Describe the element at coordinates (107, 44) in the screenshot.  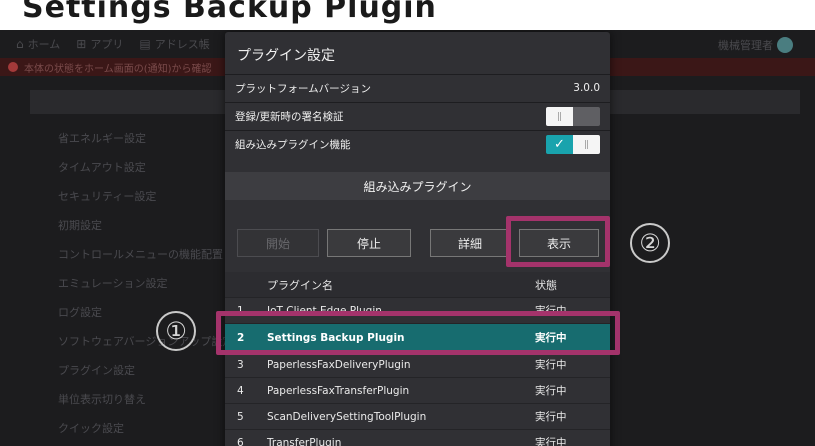
I see `nav-apps-label: アプリ` at that location.